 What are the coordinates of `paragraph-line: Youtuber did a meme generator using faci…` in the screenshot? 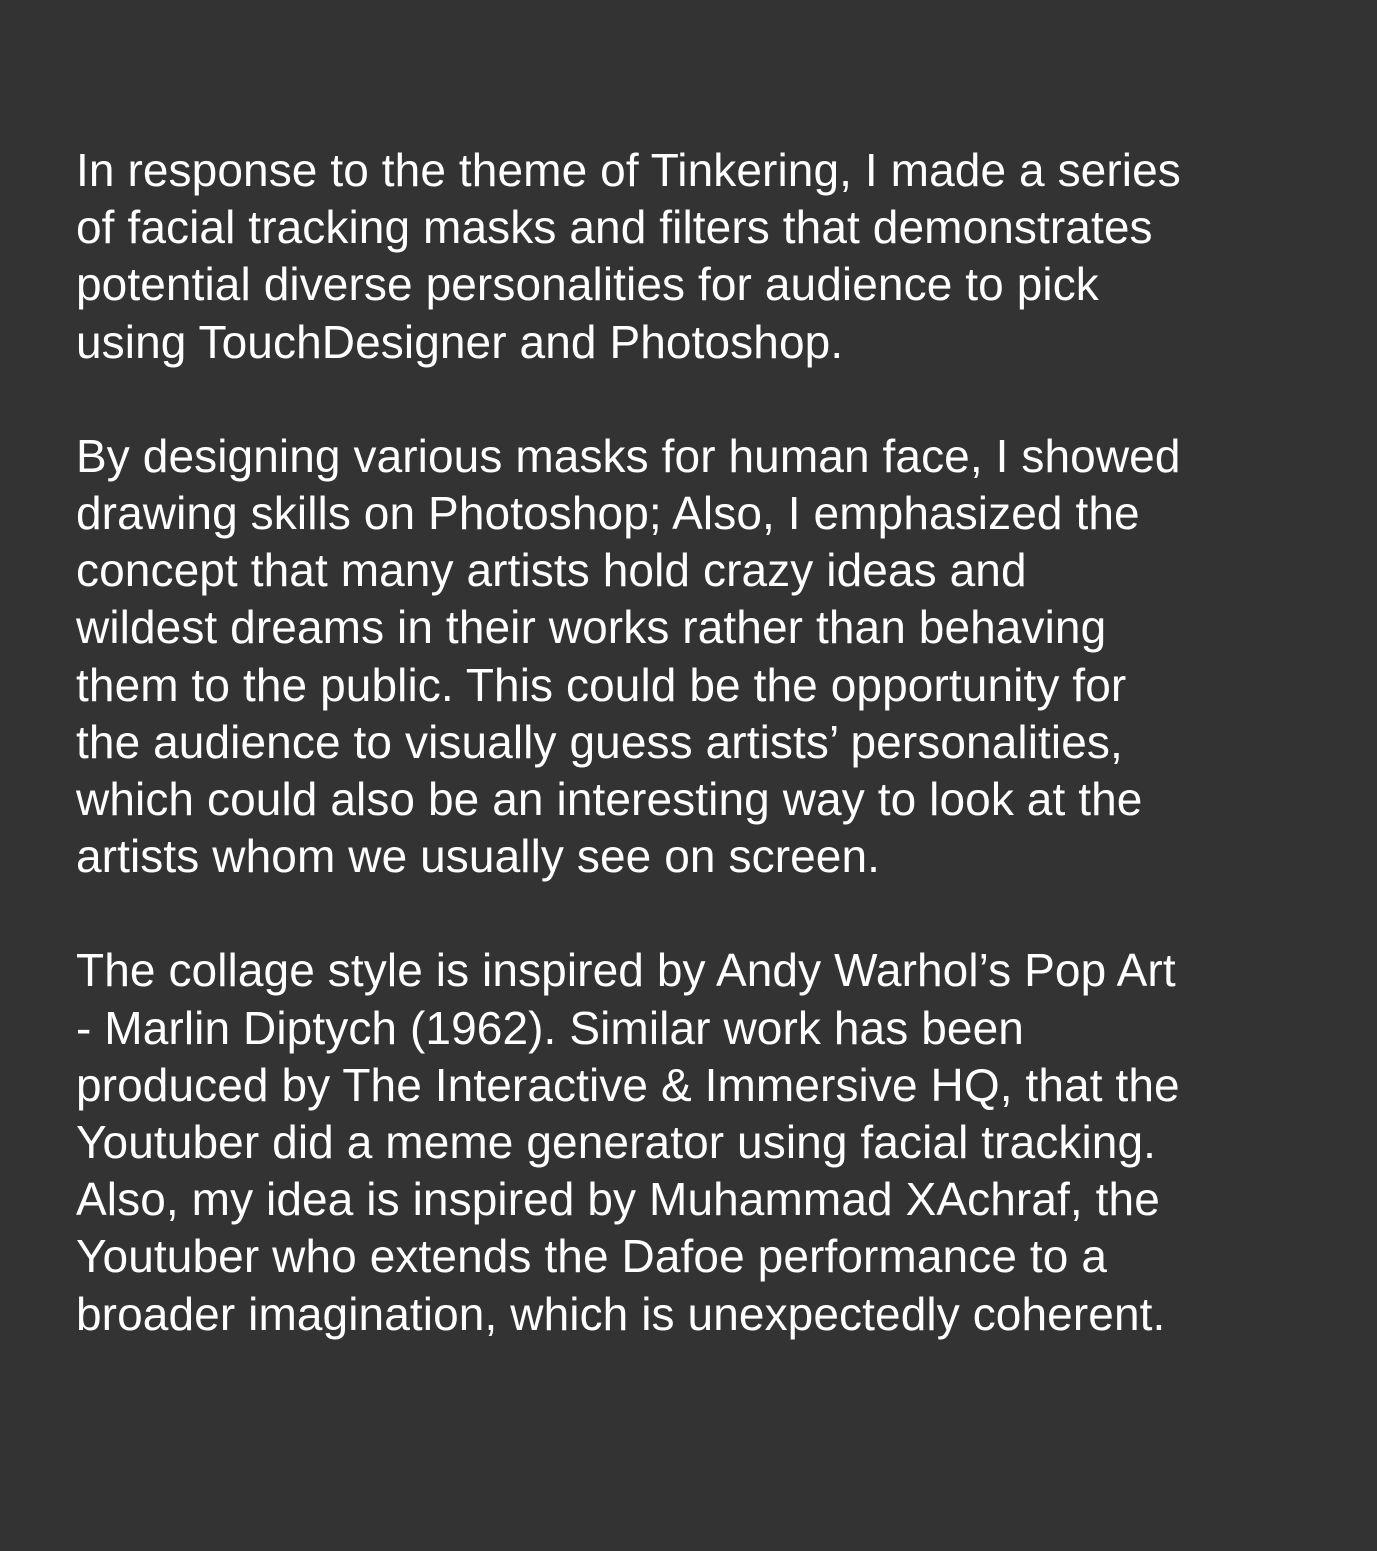 It's located at (616, 1142).